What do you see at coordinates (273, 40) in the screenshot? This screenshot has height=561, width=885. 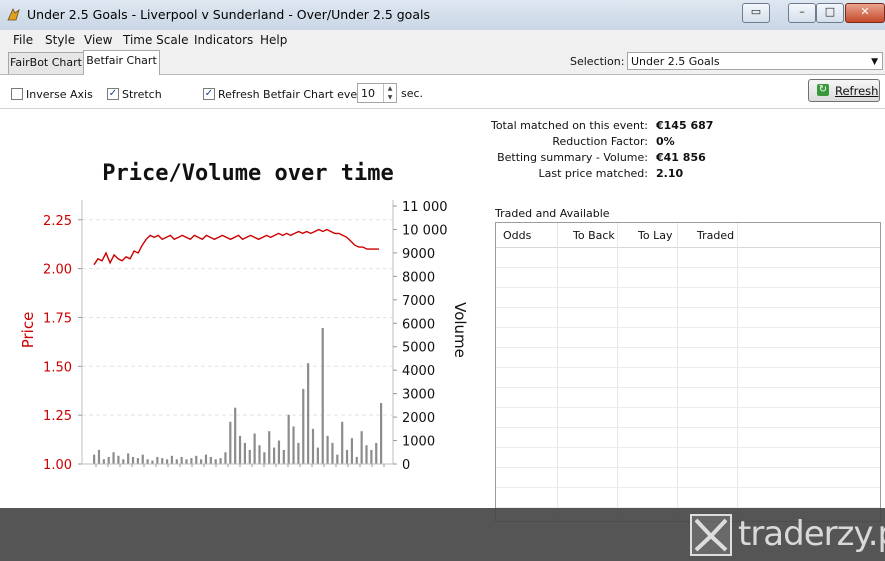 I see `menu-help: Help` at bounding box center [273, 40].